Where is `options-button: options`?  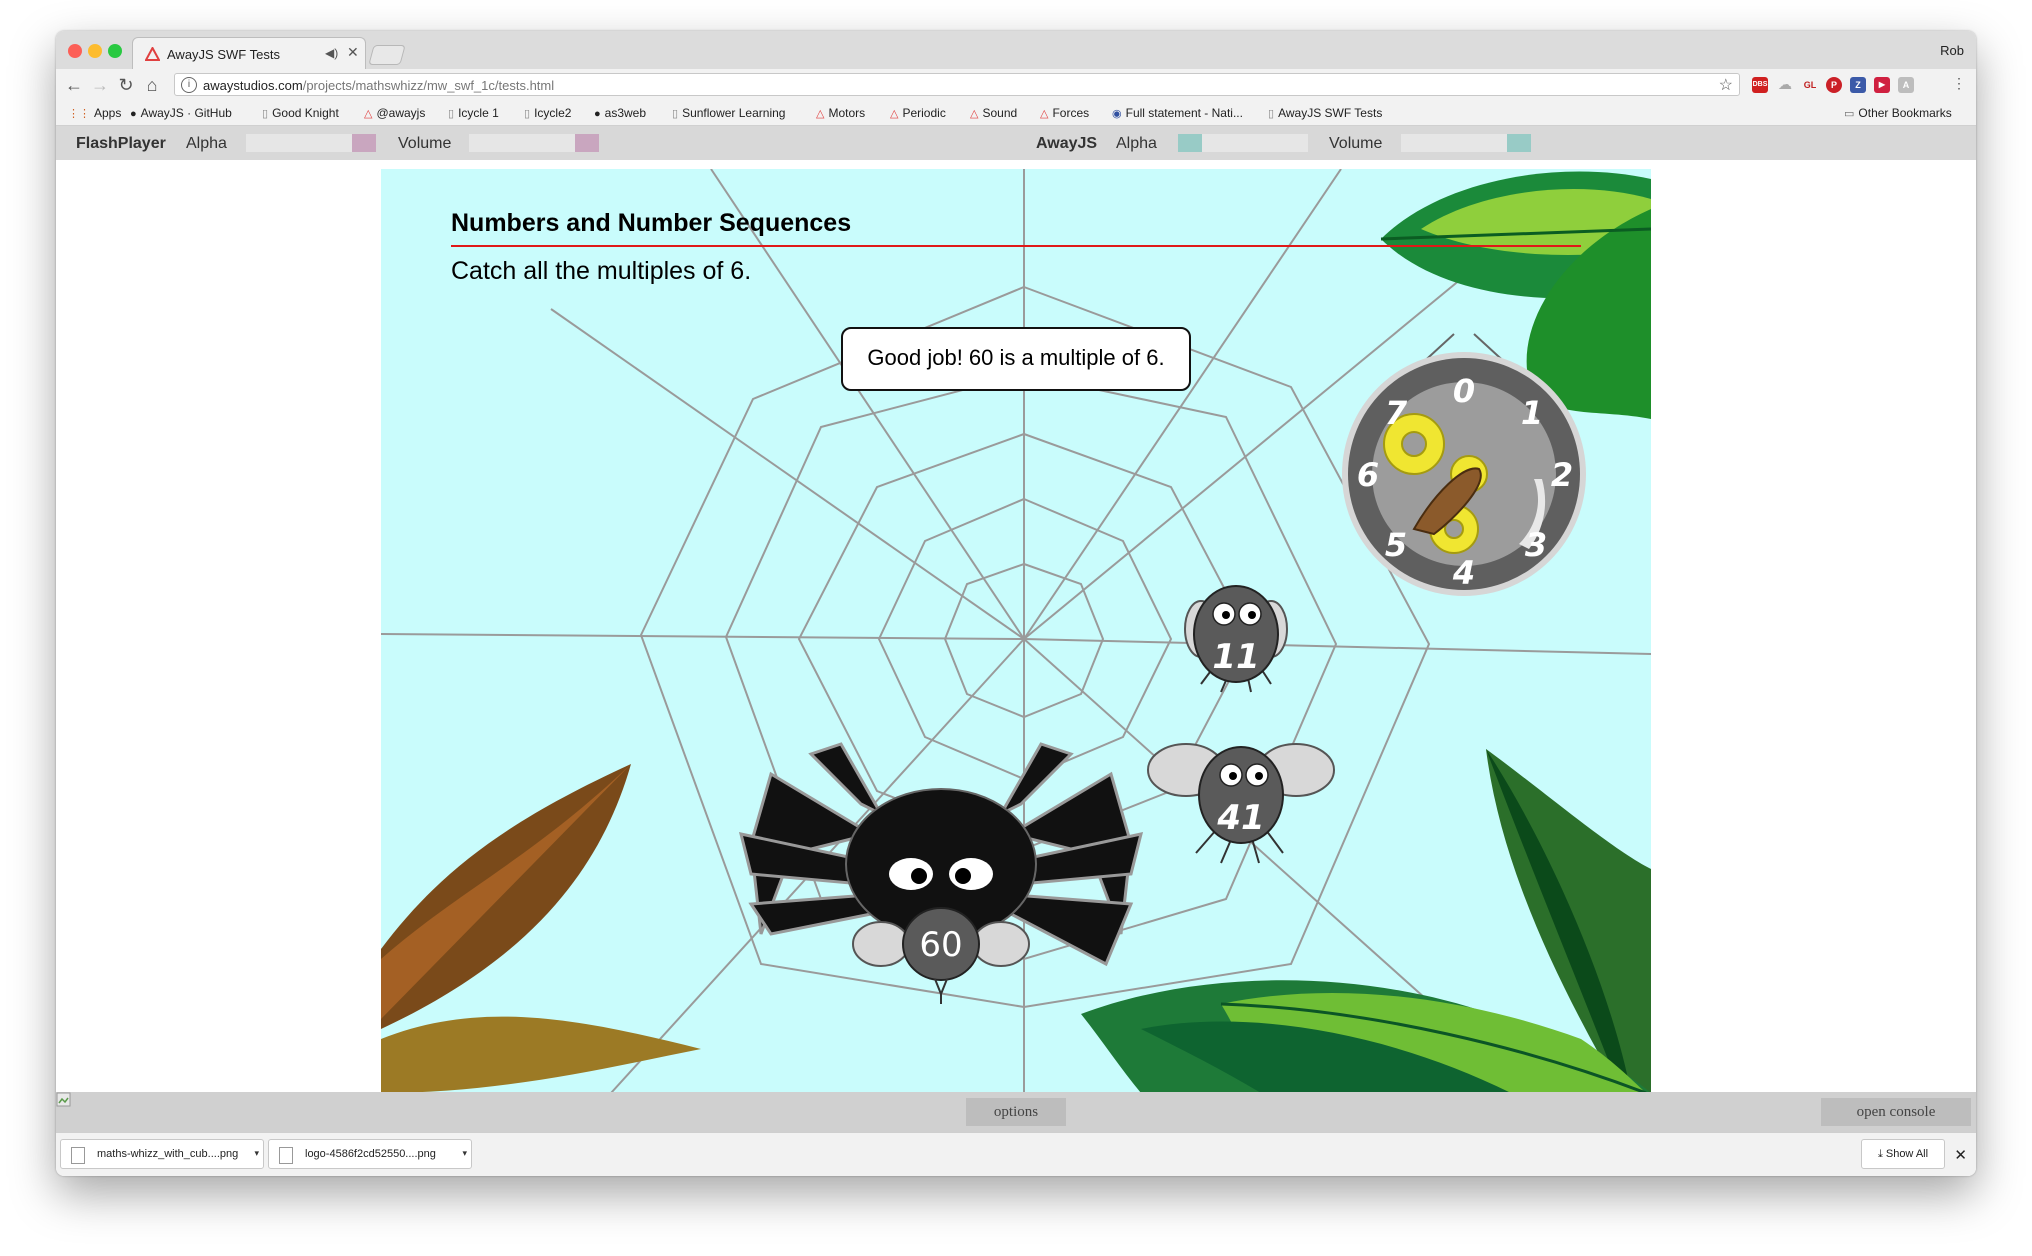 options-button: options is located at coordinates (1016, 1112).